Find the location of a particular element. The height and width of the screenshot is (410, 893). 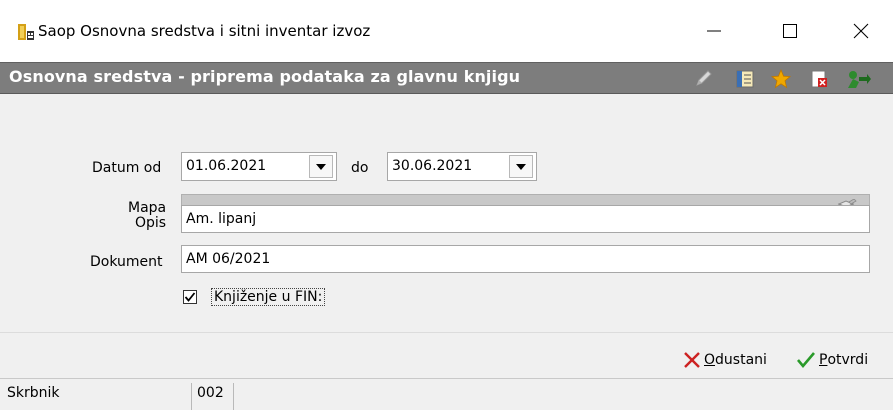

delete-icon is located at coordinates (819, 79).